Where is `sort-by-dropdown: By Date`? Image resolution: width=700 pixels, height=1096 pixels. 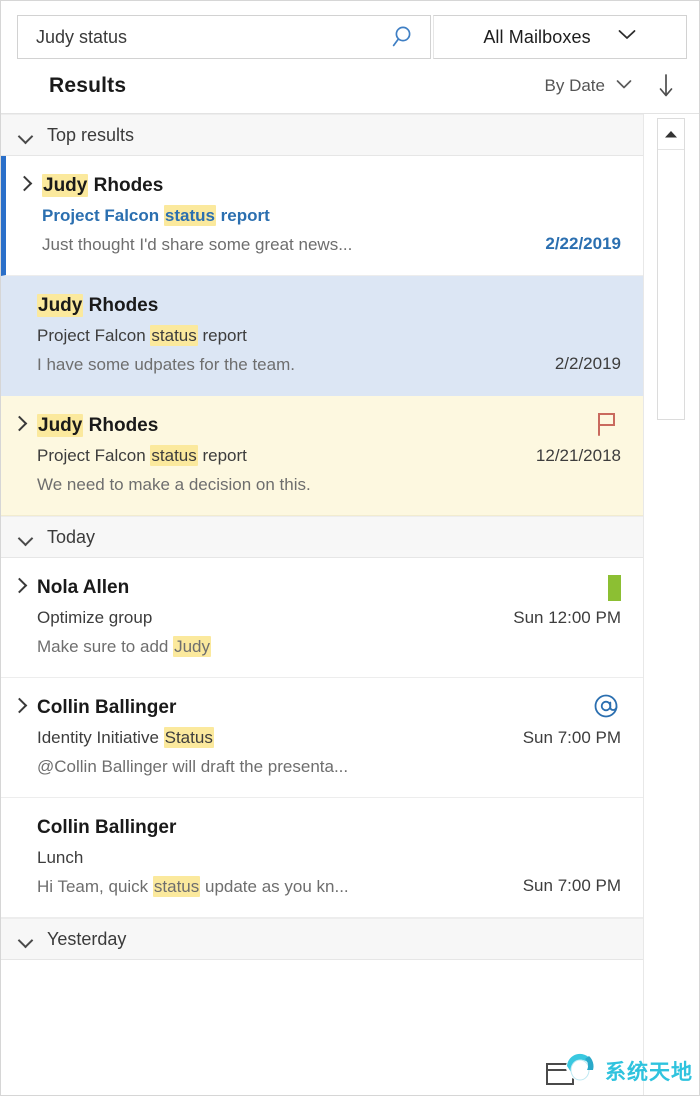
sort-by-dropdown: By Date is located at coordinates (589, 86).